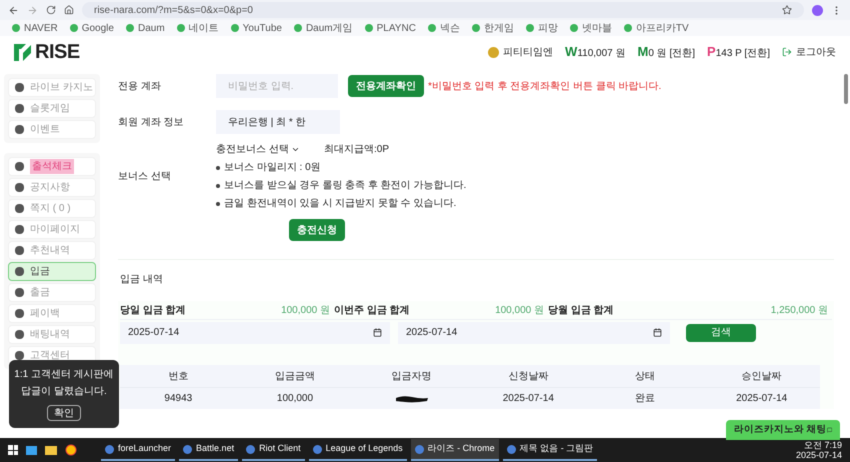 The height and width of the screenshot is (462, 850). Describe the element at coordinates (528, 377) in the screenshot. I see `column-header: 신청날짜` at that location.